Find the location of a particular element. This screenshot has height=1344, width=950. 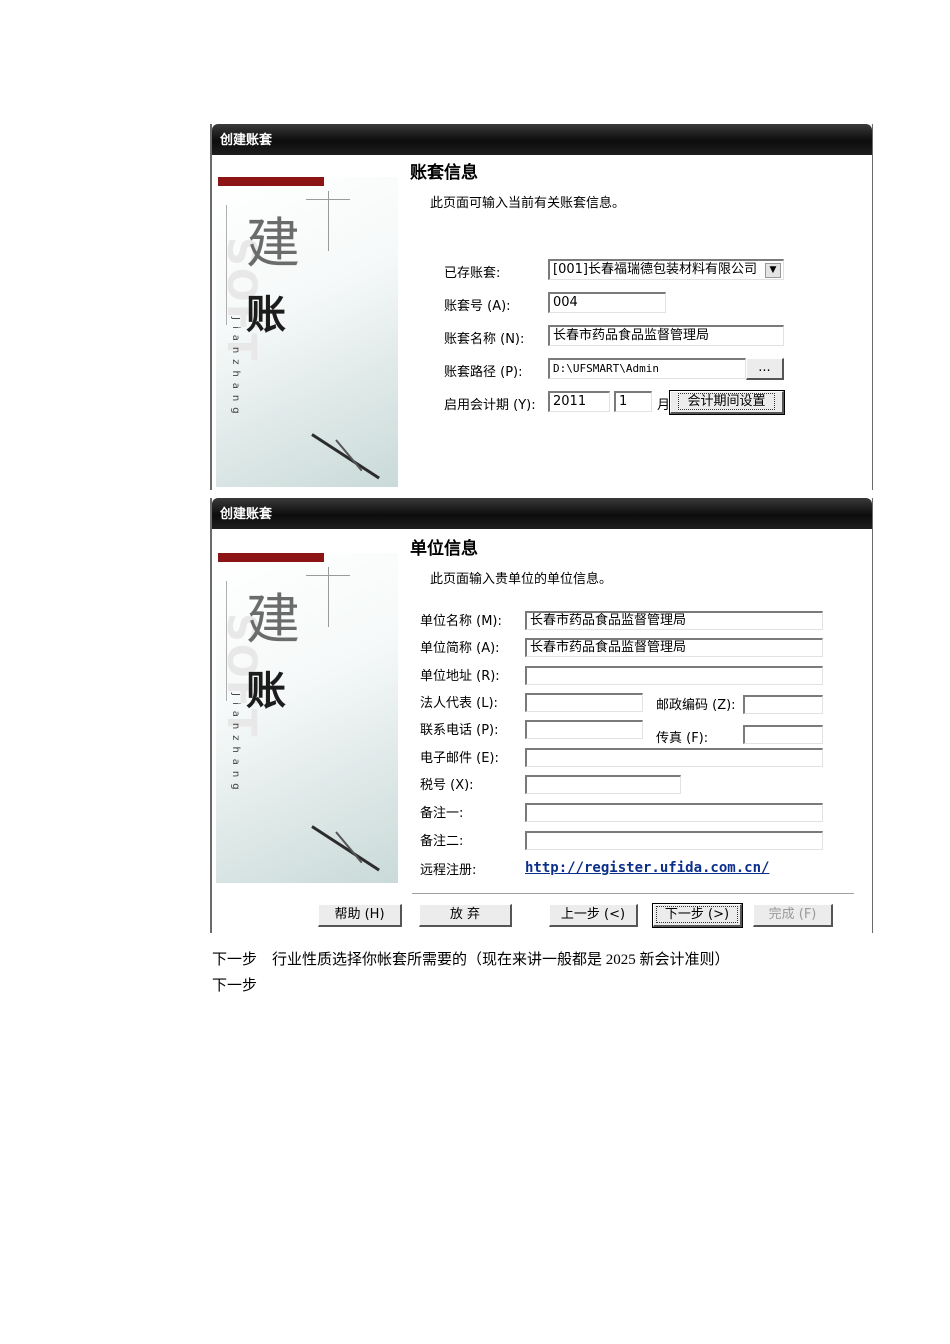

account-path-label: 账套路径 (P): is located at coordinates (483, 372).